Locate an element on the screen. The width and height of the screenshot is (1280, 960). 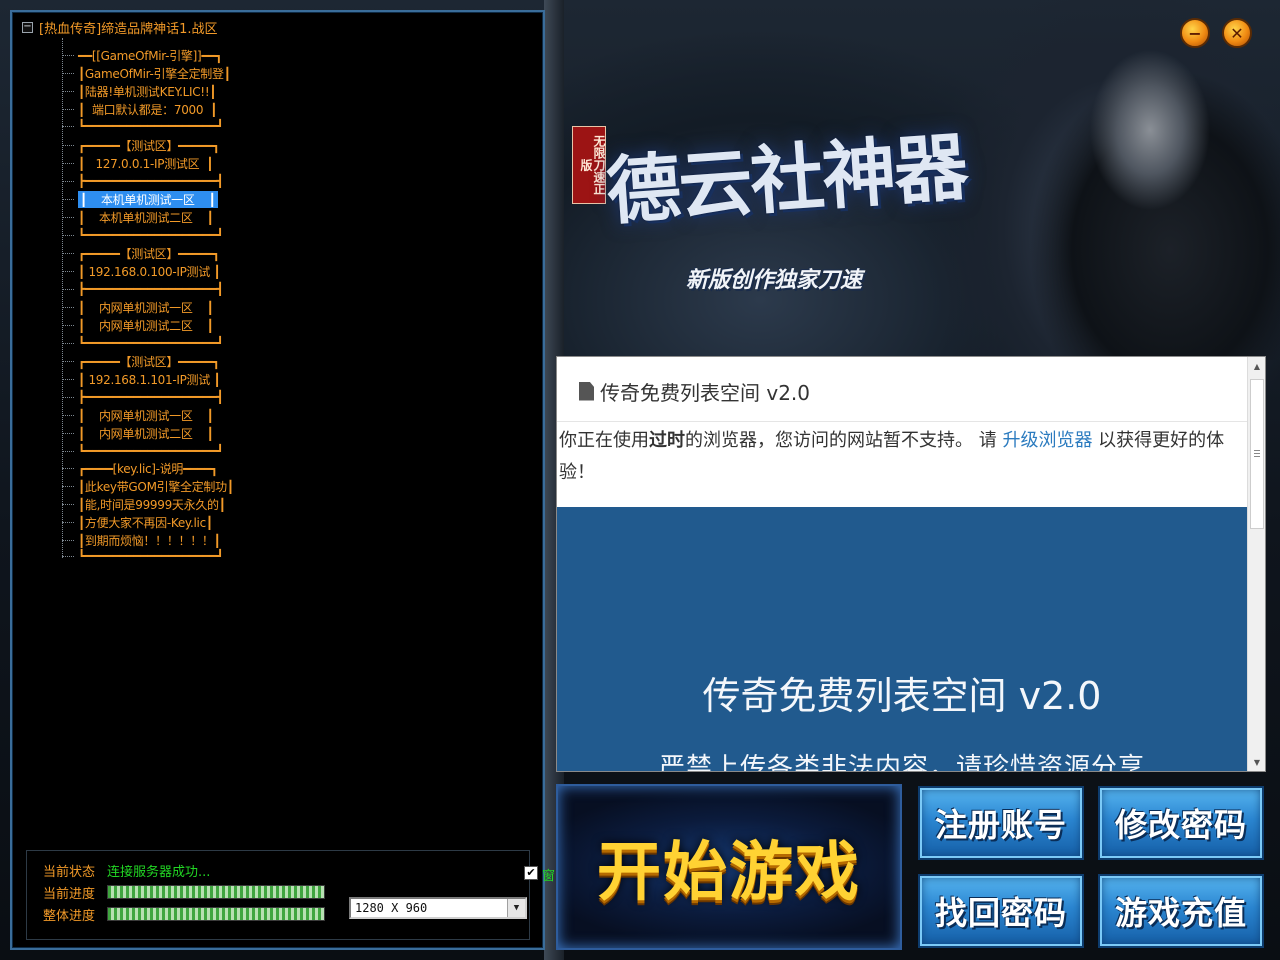
current-progress-fill is located at coordinates (216, 892).